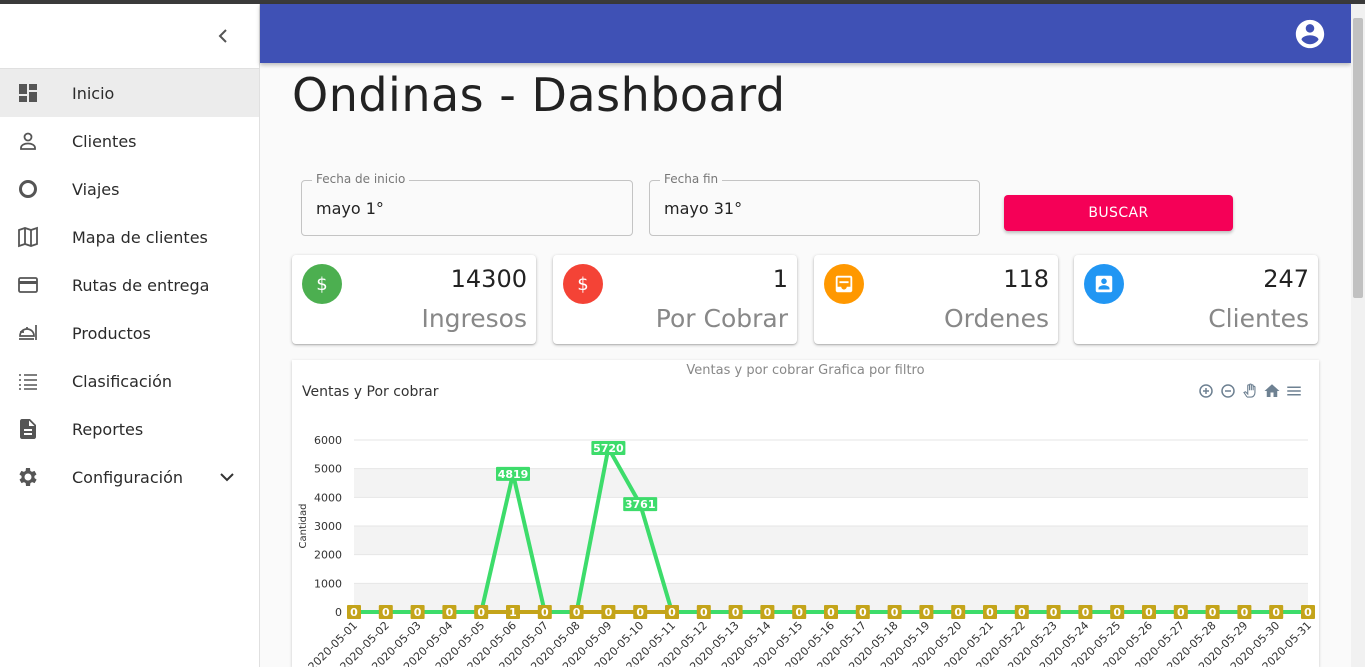  Describe the element at coordinates (28, 189) in the screenshot. I see `circle-icon` at that location.